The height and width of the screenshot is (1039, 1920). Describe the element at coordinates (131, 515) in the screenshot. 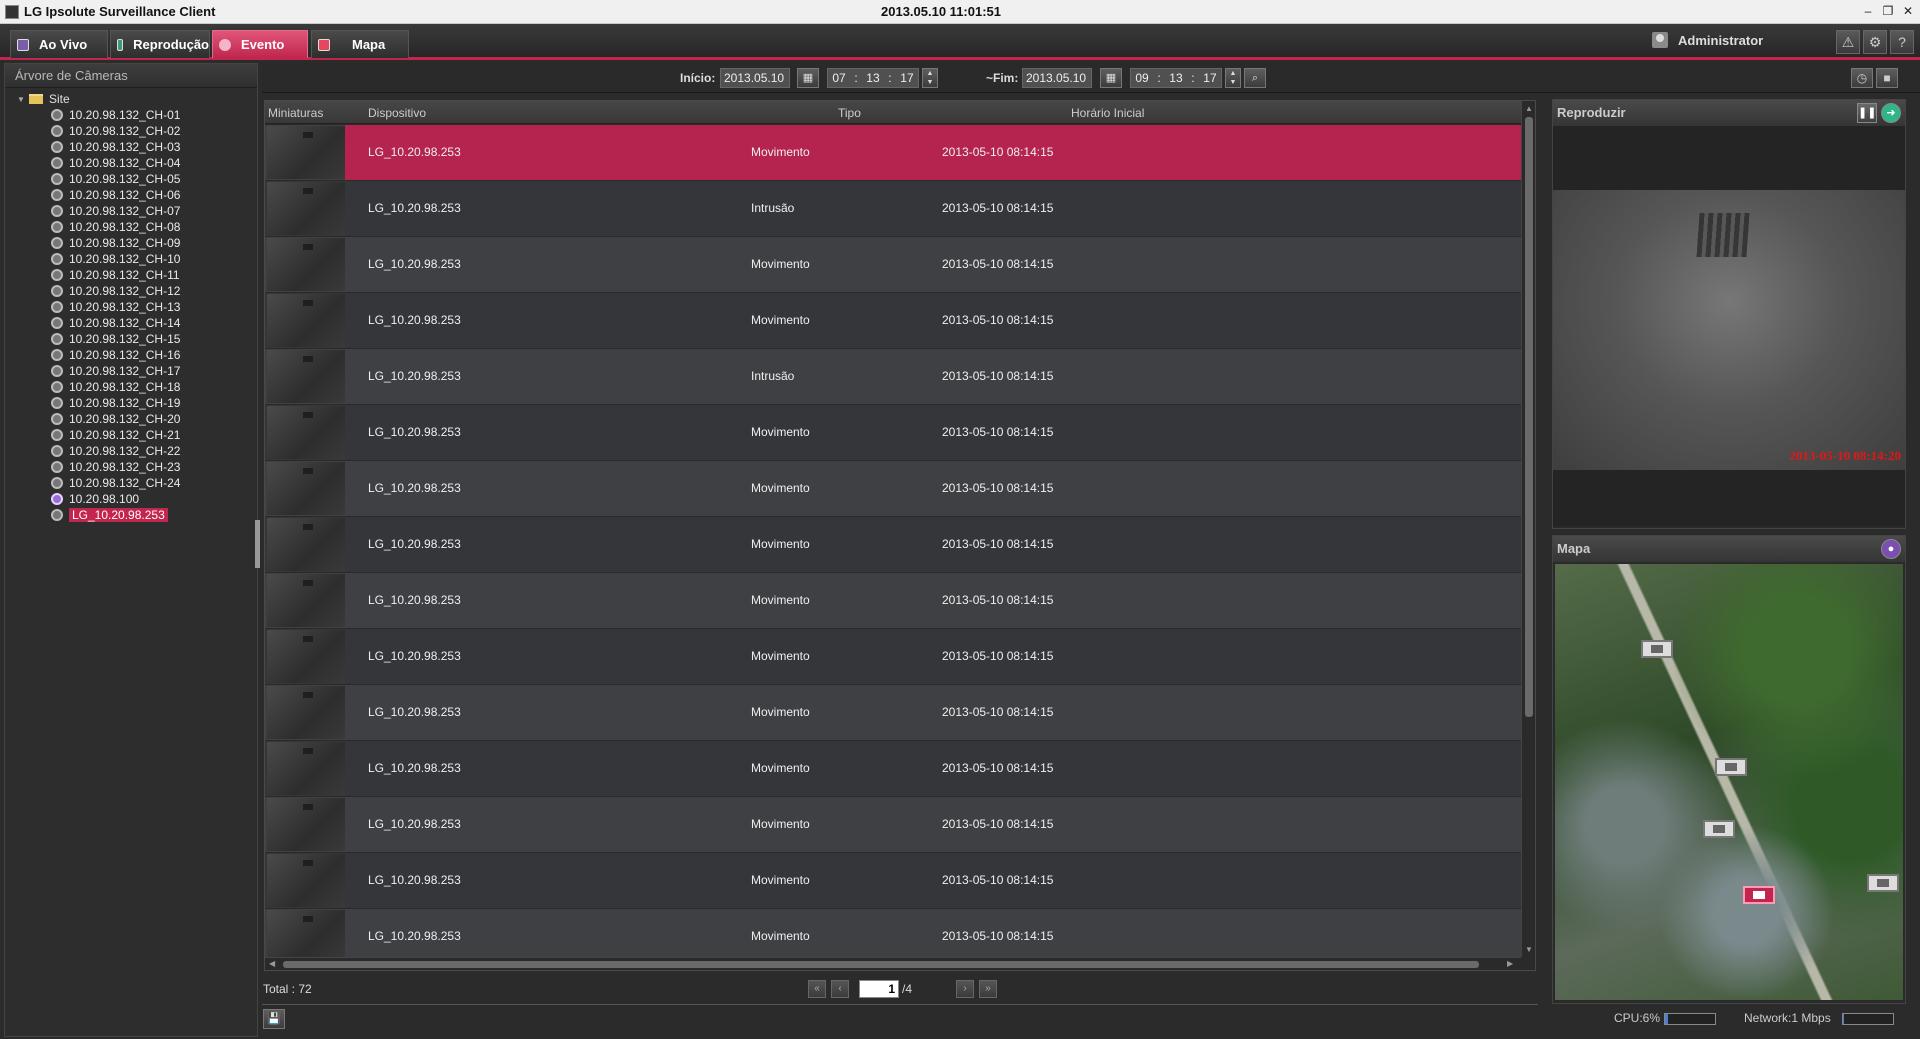

I see `tree-item-camera: LG_10.20.98.253` at that location.